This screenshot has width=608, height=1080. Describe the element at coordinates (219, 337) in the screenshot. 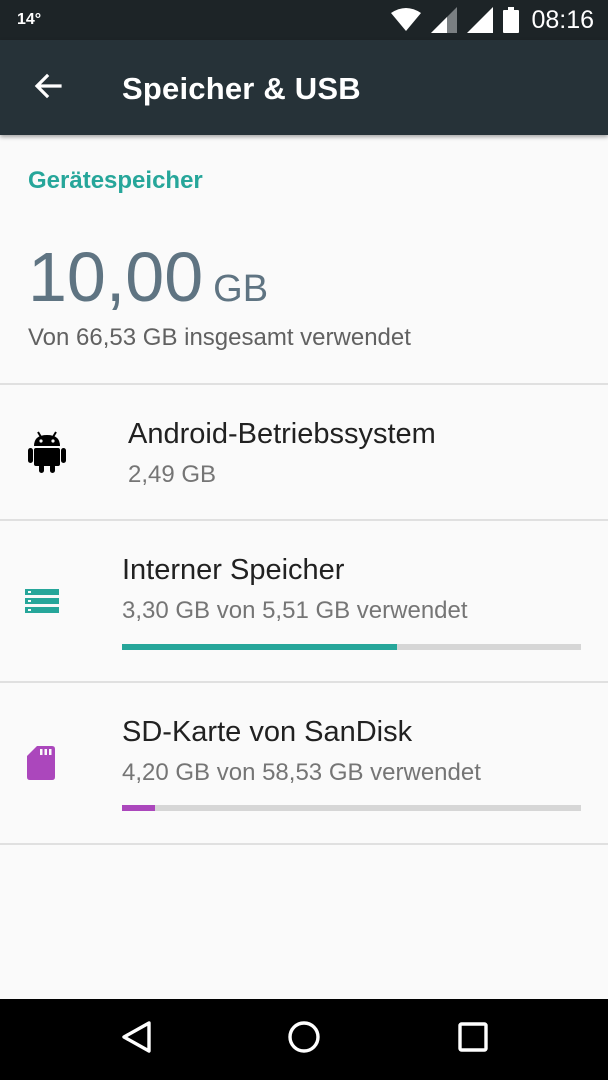

I see `total-used-caption: Von 66,53 GB insgesamt verwendet` at that location.